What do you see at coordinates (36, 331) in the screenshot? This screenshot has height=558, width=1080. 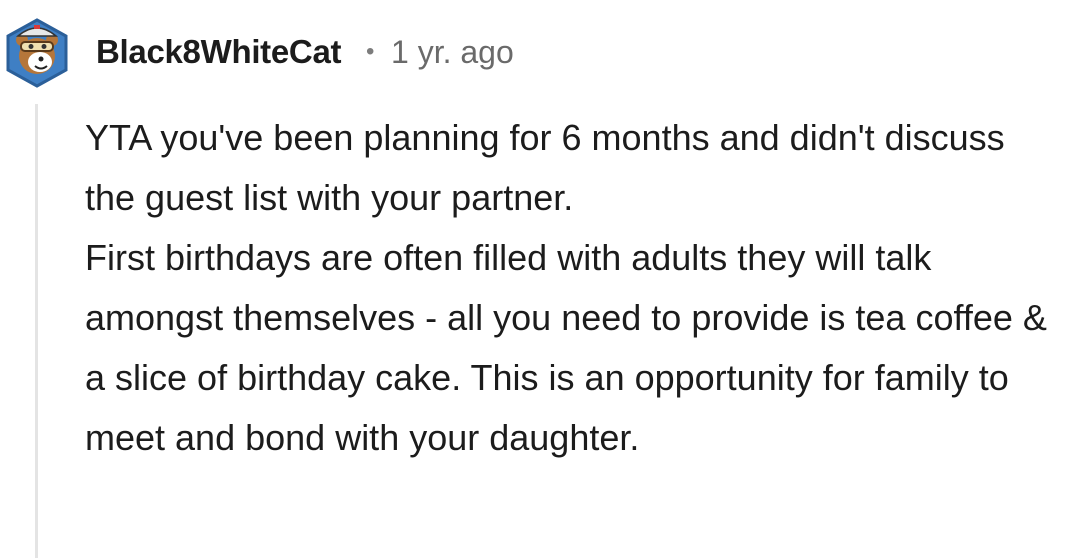 I see `thread-line` at bounding box center [36, 331].